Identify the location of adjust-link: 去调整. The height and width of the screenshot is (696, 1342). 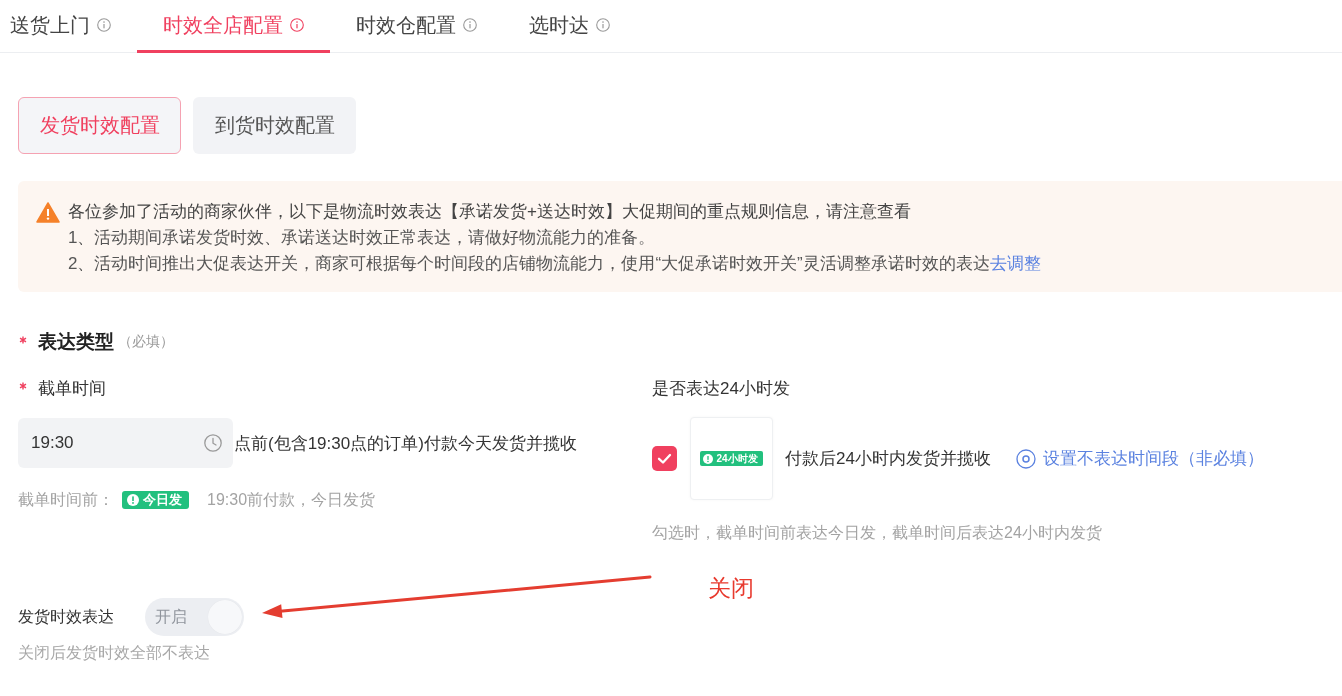
(1015, 263).